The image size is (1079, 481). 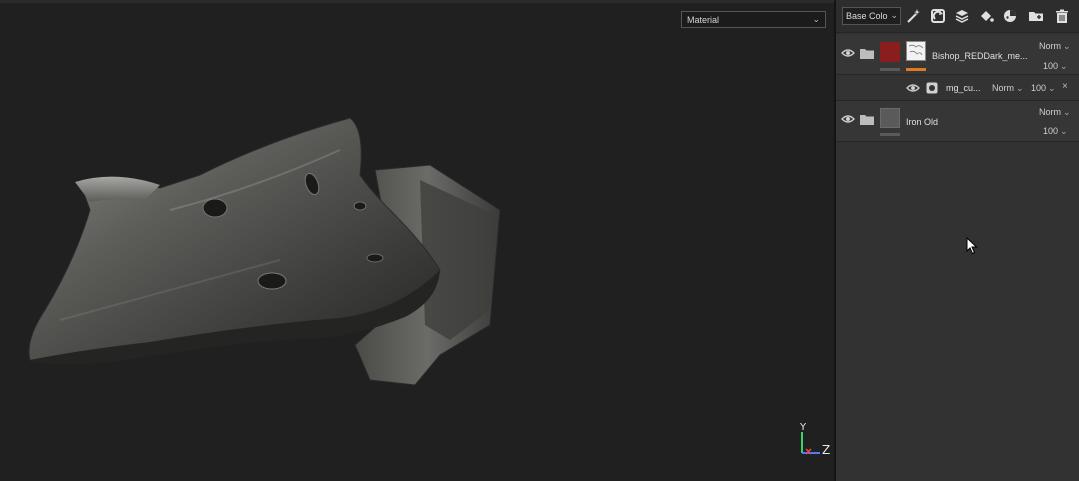 I want to click on axis-y-label: Y, so click(x=803, y=427).